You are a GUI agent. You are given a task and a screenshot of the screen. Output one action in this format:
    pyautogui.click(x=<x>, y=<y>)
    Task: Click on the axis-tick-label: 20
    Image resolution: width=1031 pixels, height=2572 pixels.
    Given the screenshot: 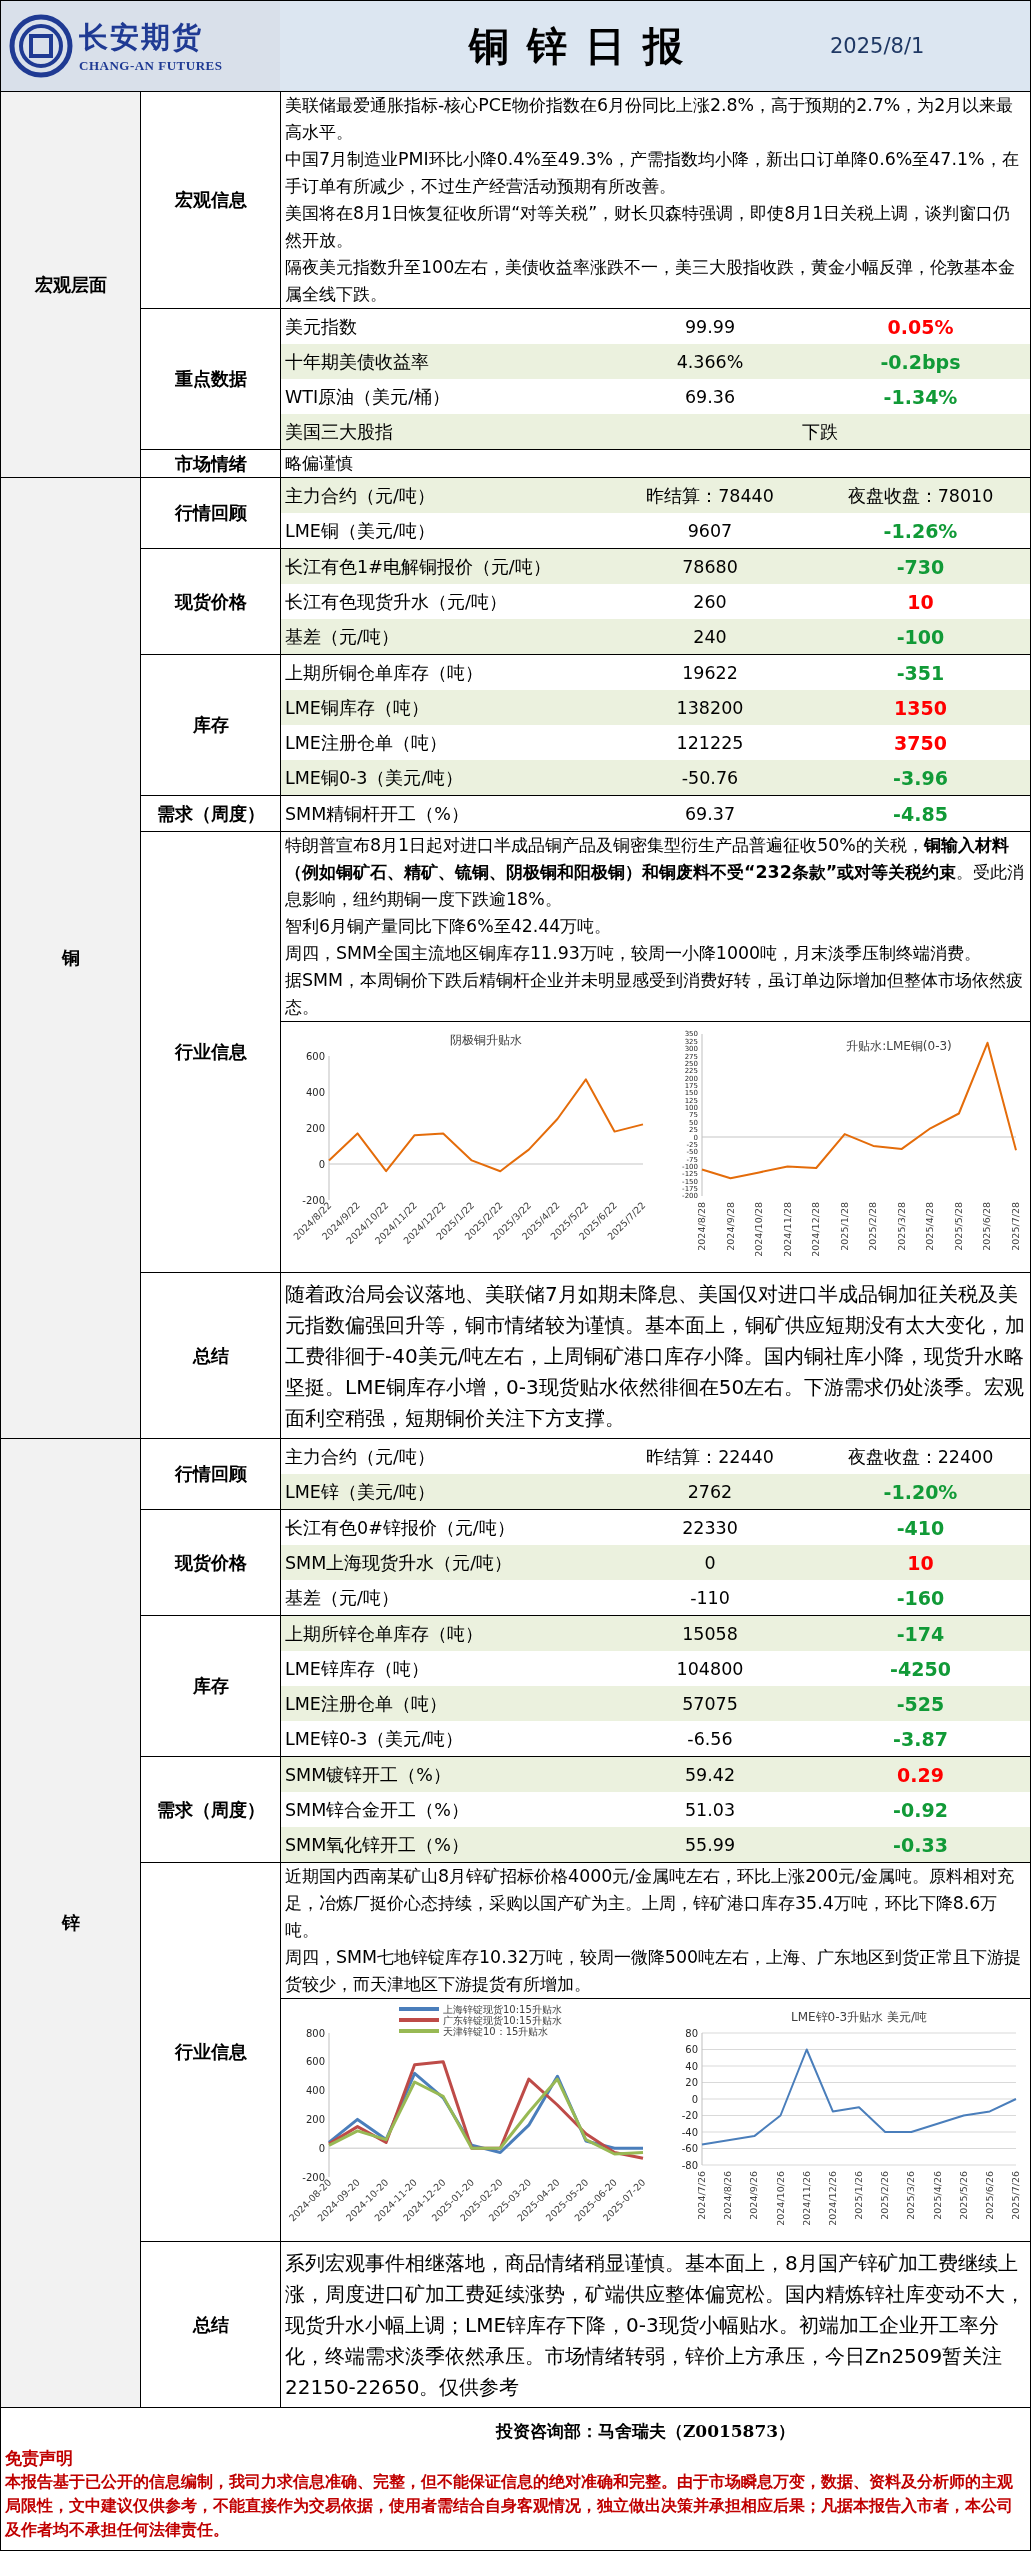 What is the action you would take?
    pyautogui.click(x=691, y=2082)
    